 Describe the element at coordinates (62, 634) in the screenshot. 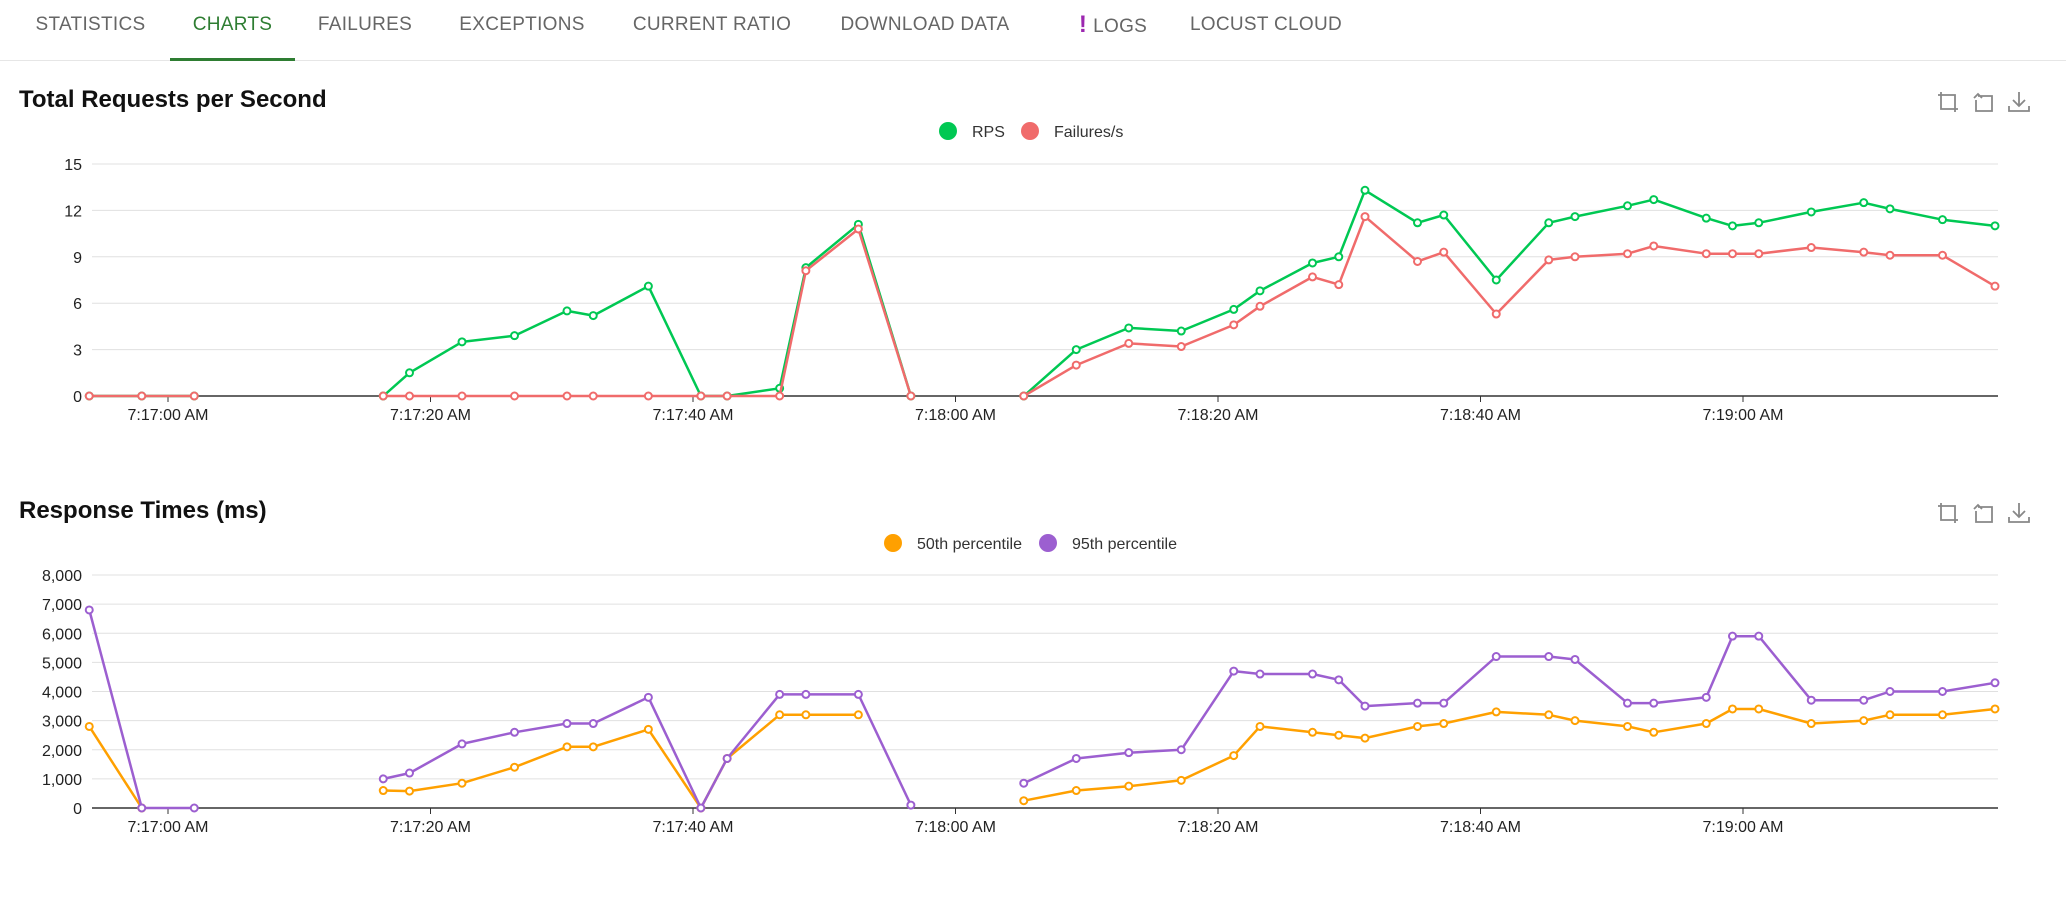

I see `y-tick-label: 6,000` at that location.